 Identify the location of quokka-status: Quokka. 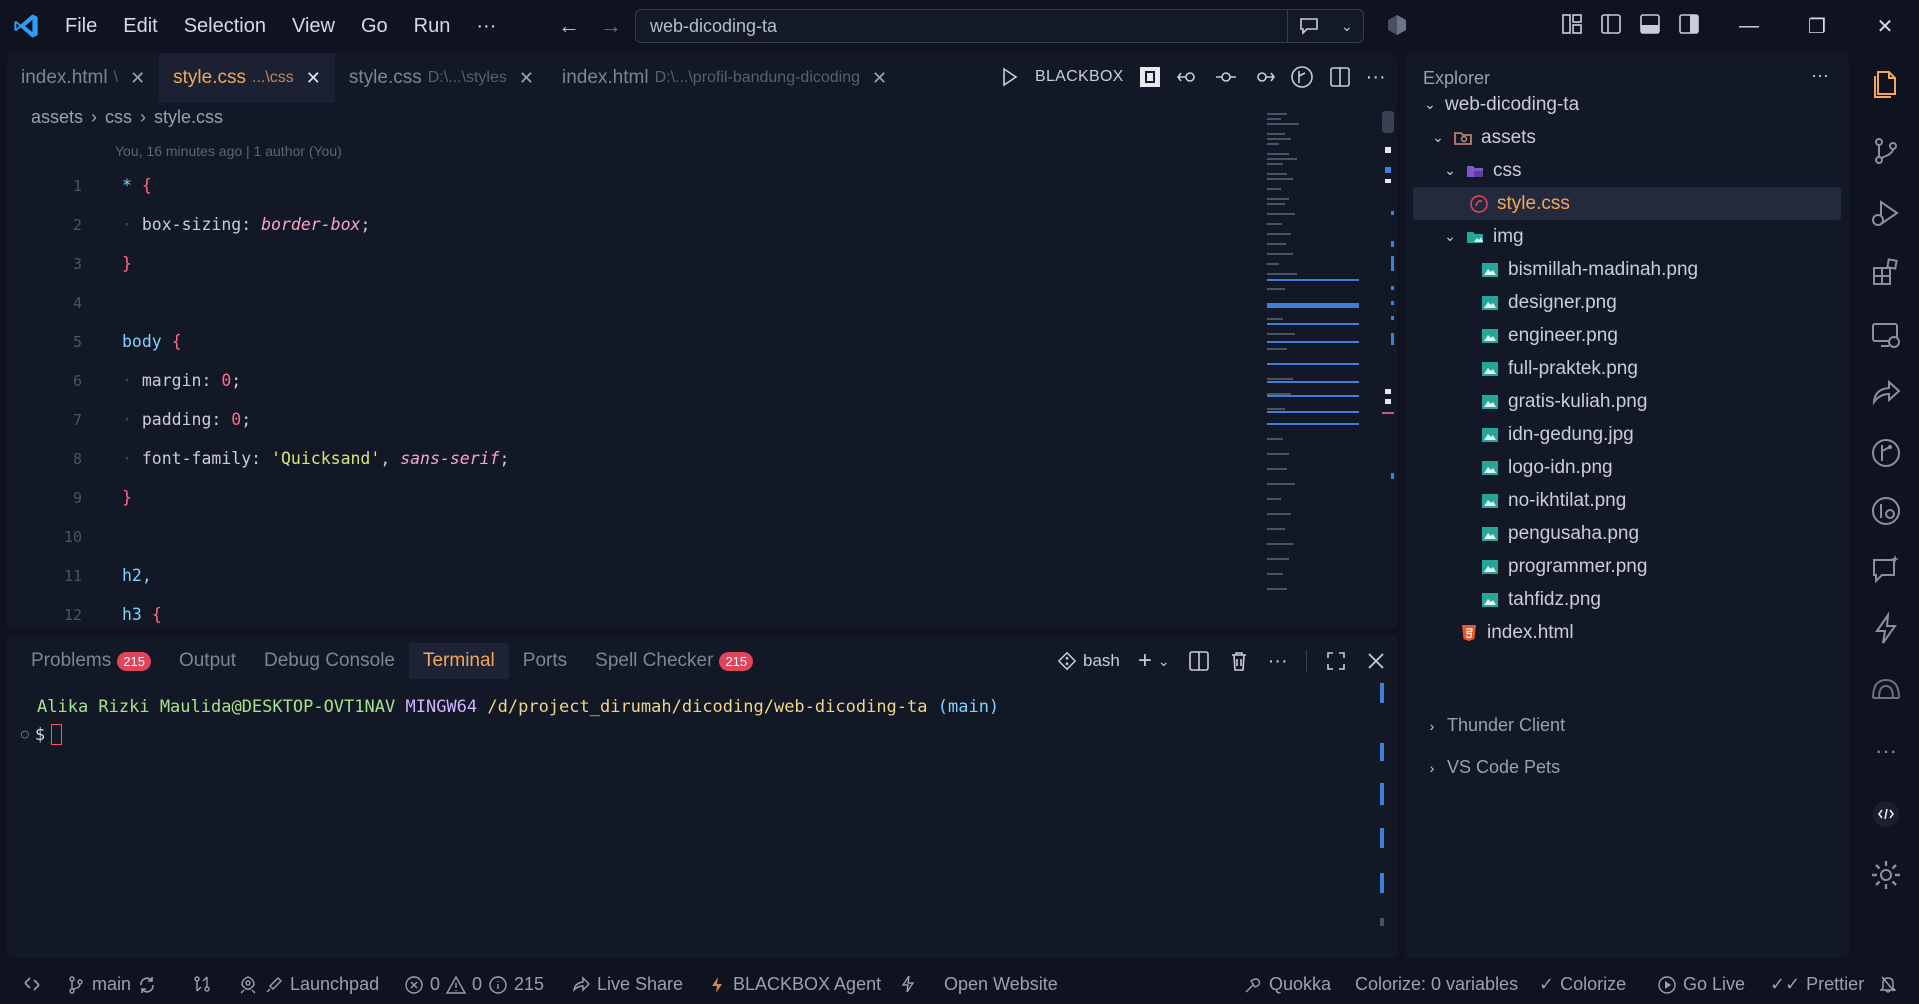
(1287, 984).